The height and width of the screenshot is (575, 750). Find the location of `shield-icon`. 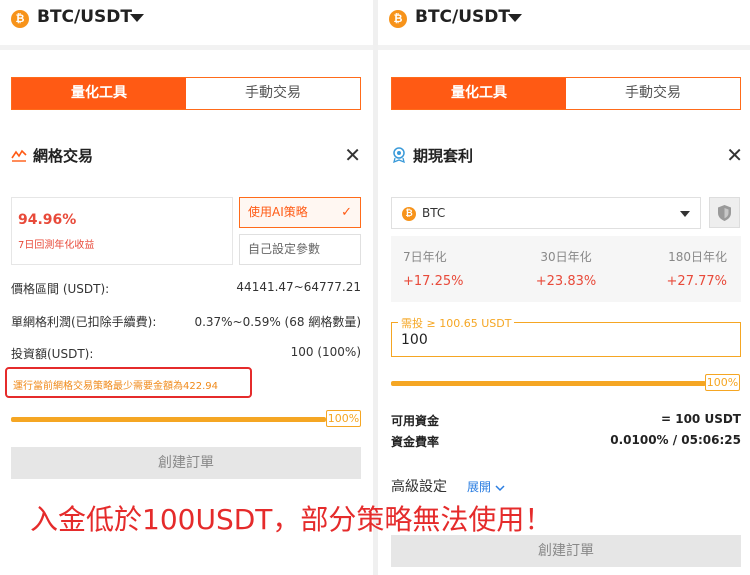

shield-icon is located at coordinates (724, 213).